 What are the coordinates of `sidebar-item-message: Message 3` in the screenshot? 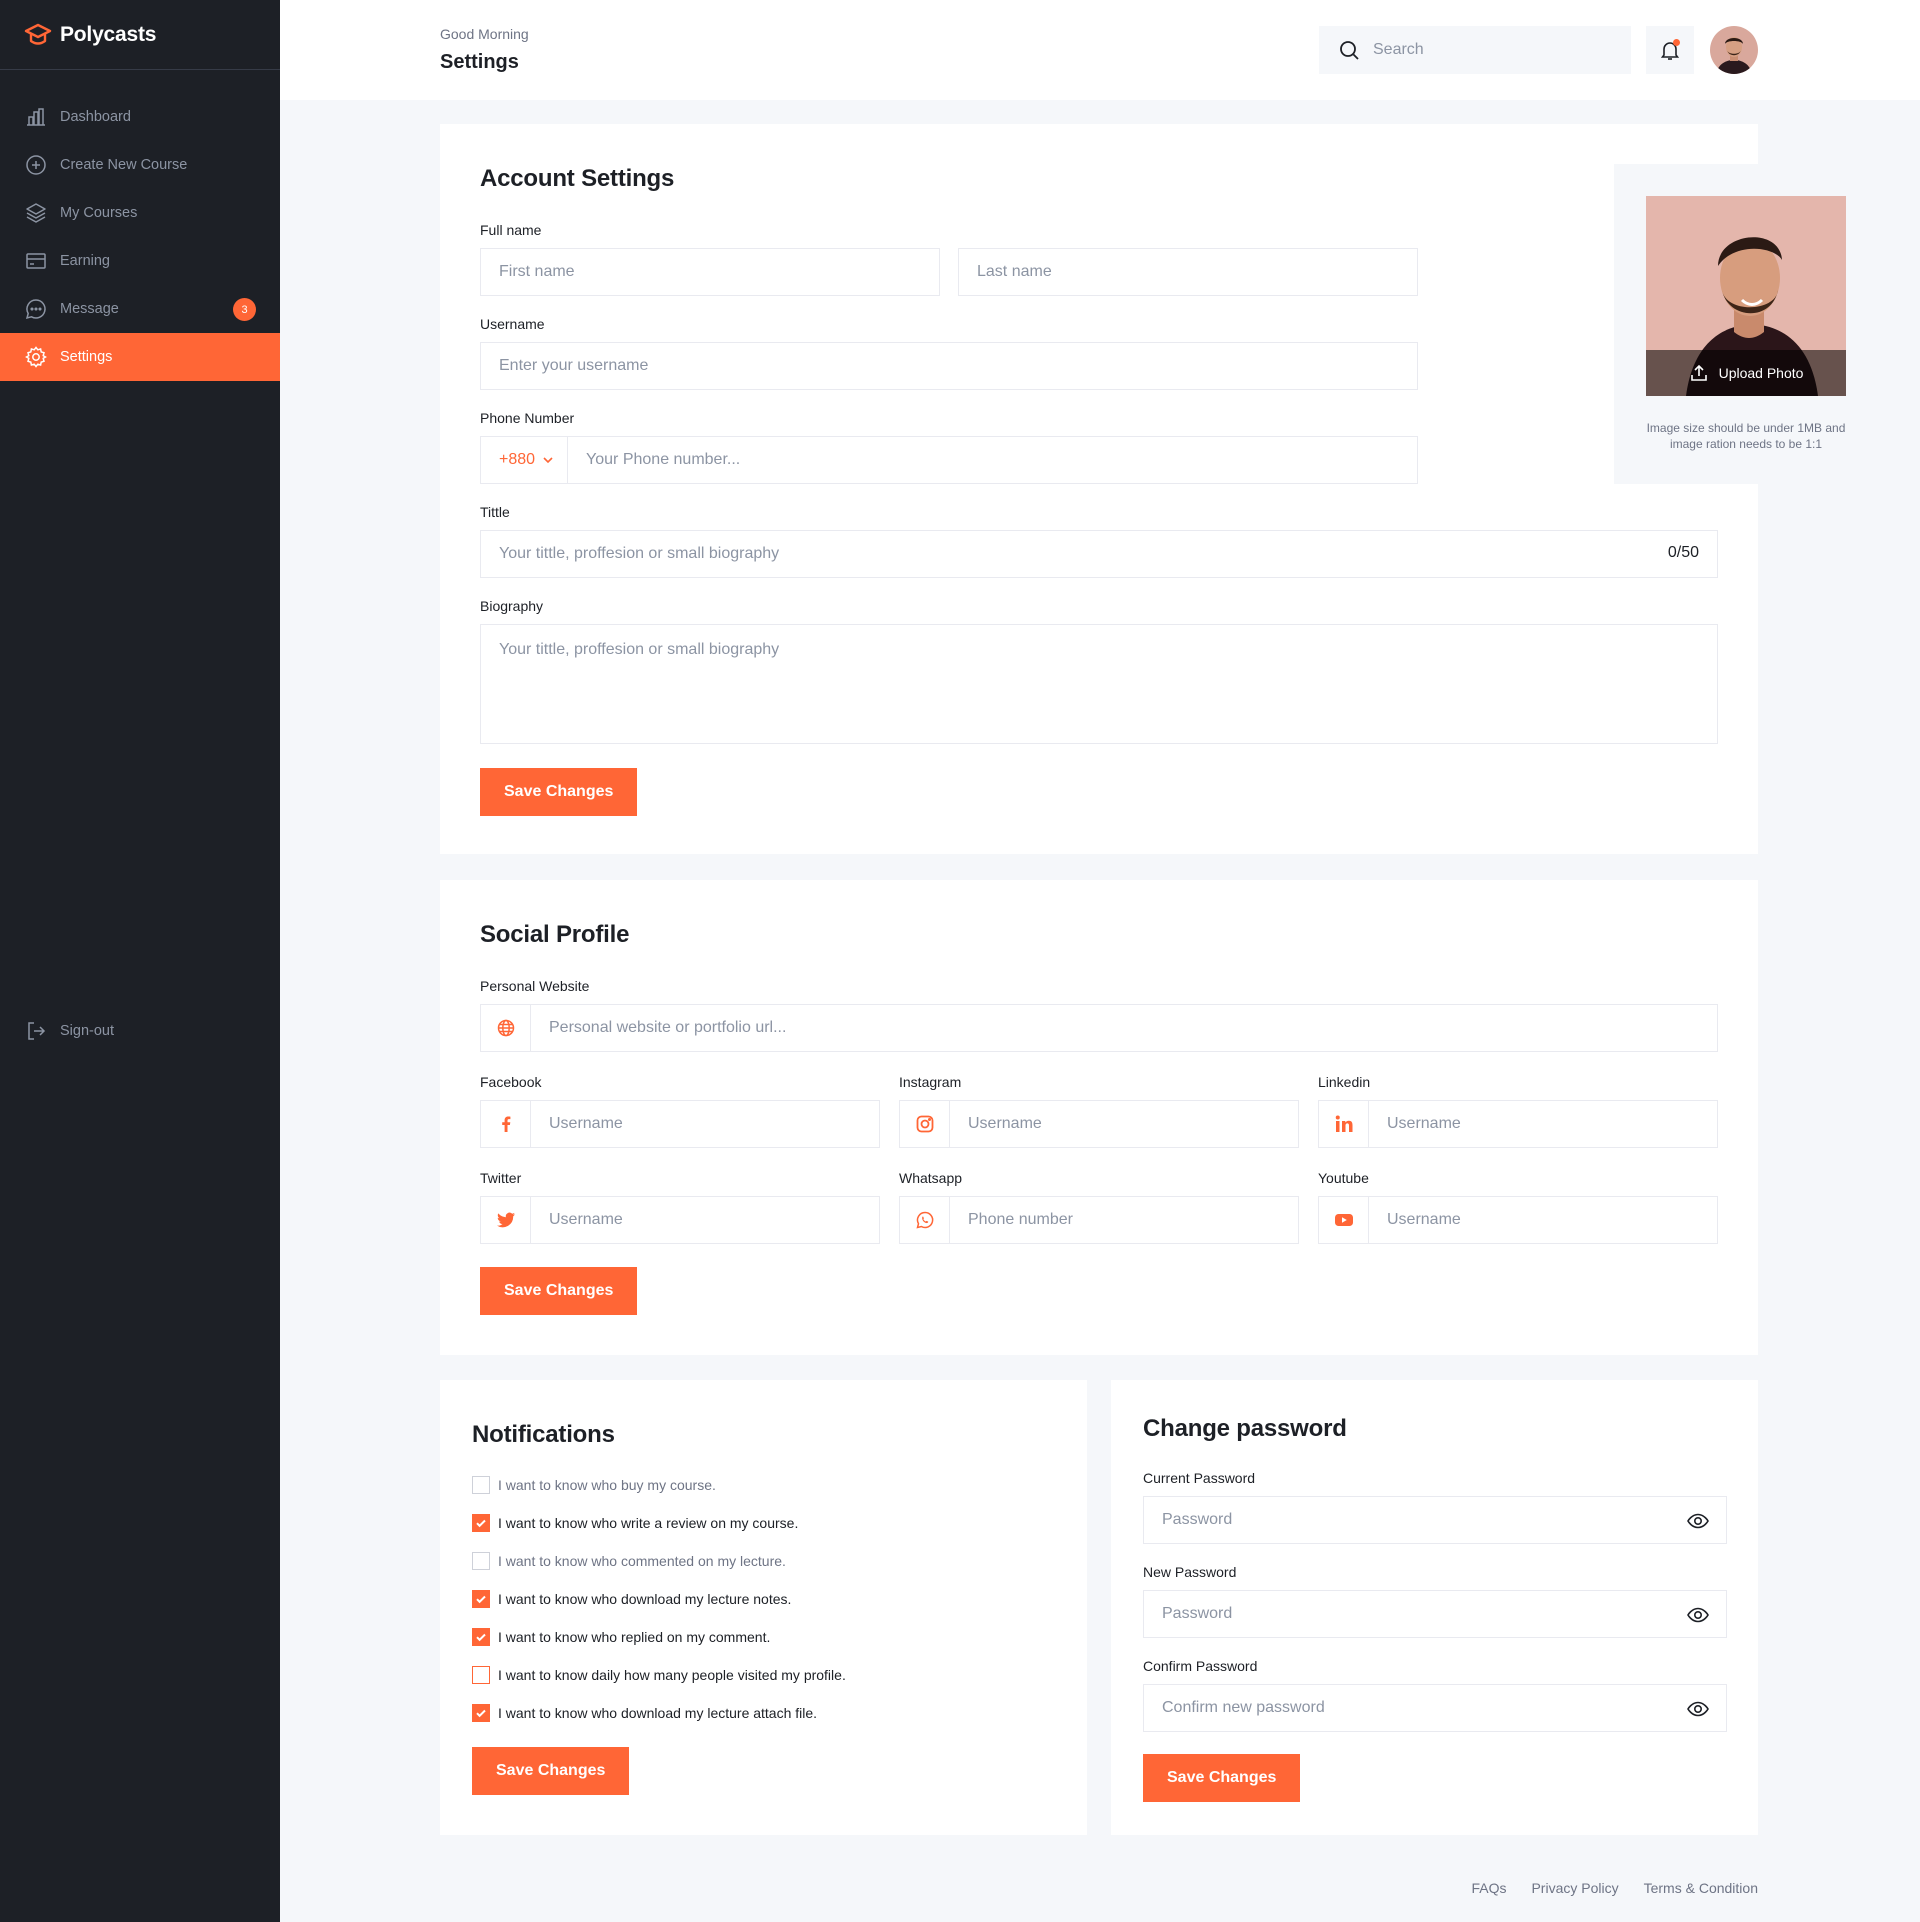 It's located at (140, 309).